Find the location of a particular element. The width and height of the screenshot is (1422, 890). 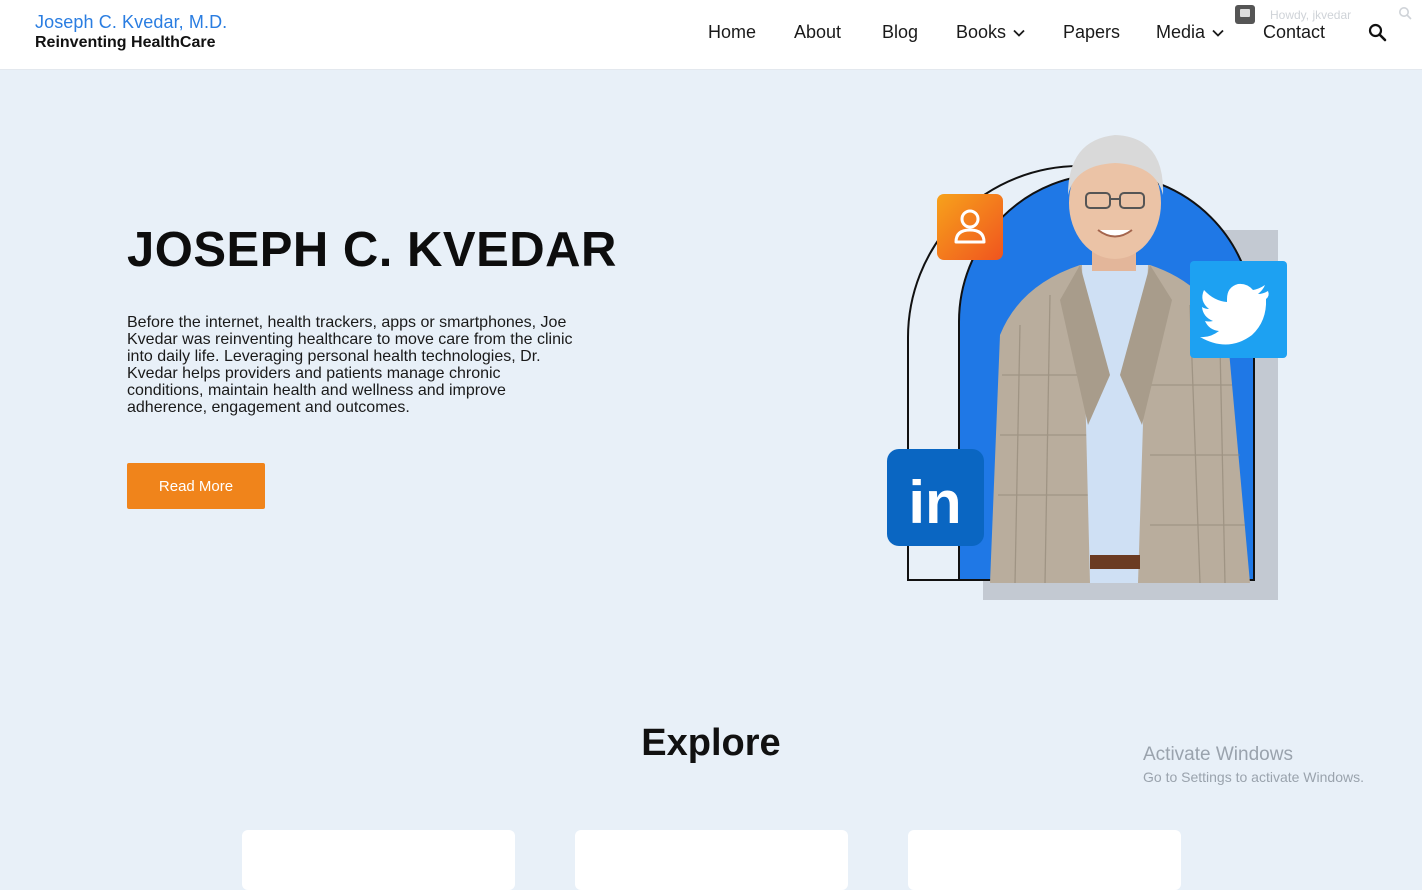

nav-label: Papers is located at coordinates (1092, 32).